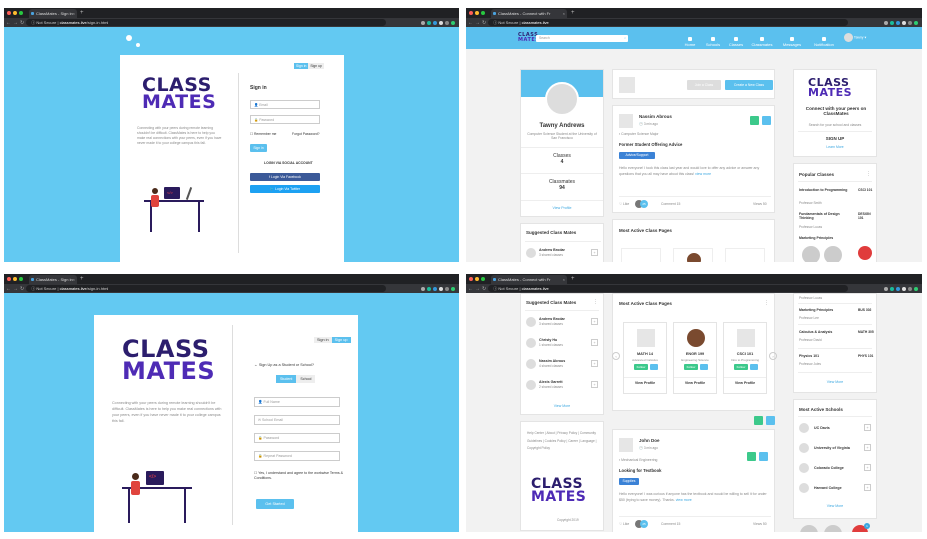  I want to click on signin-button: Sign in, so click(258, 148).